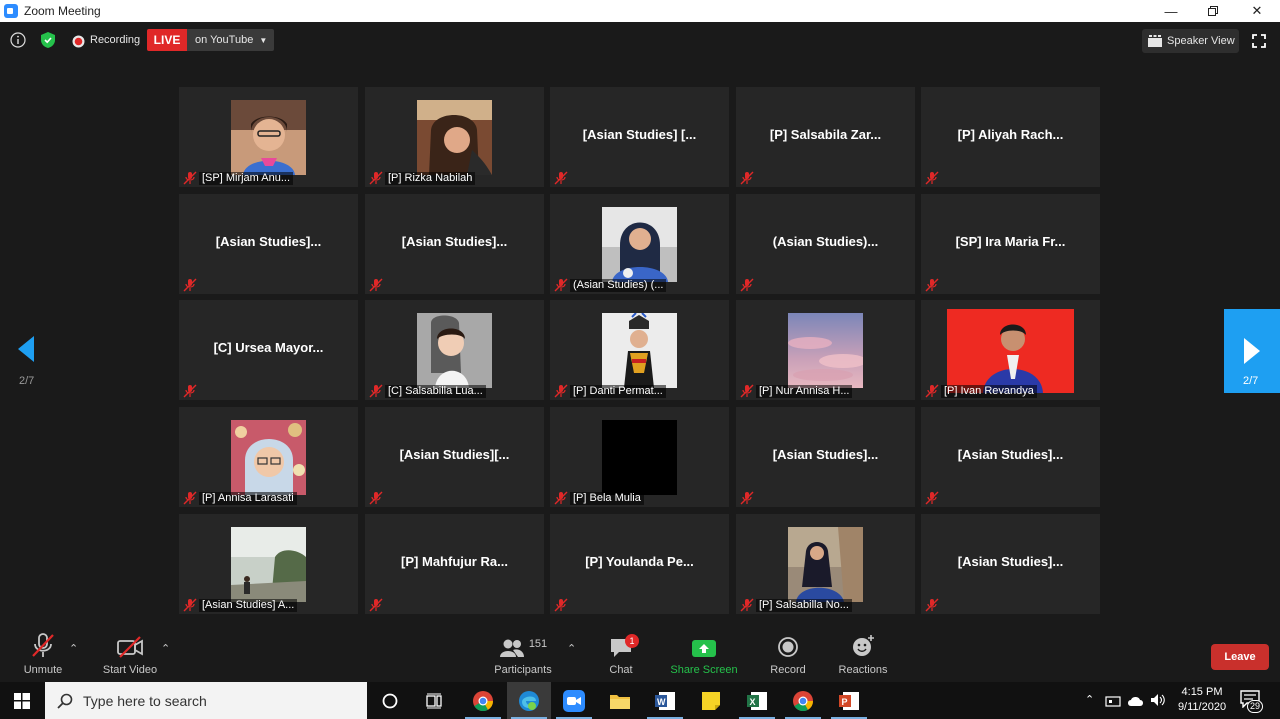 The image size is (1280, 719). What do you see at coordinates (1259, 41) in the screenshot?
I see `fullscreen-icon` at bounding box center [1259, 41].